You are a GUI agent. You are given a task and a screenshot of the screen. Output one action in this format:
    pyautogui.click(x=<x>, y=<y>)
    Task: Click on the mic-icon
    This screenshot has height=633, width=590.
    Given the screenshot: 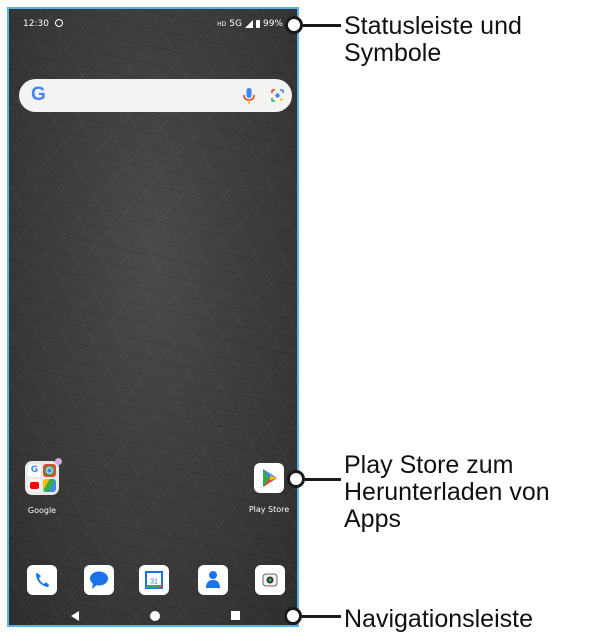 What is the action you would take?
    pyautogui.click(x=249, y=96)
    